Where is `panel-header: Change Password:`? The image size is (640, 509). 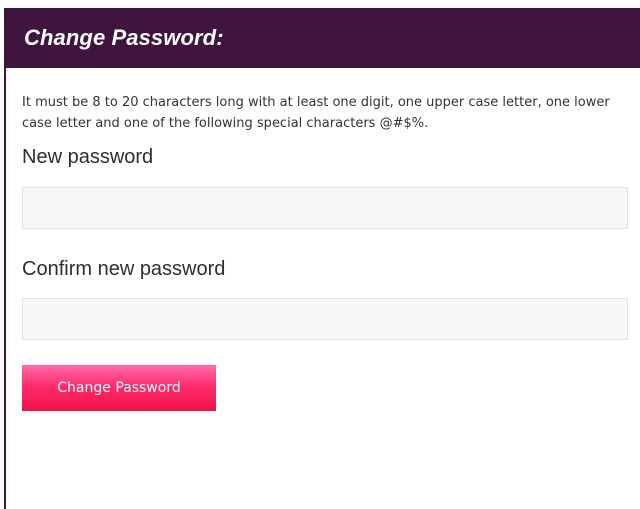 panel-header: Change Password: is located at coordinates (323, 38).